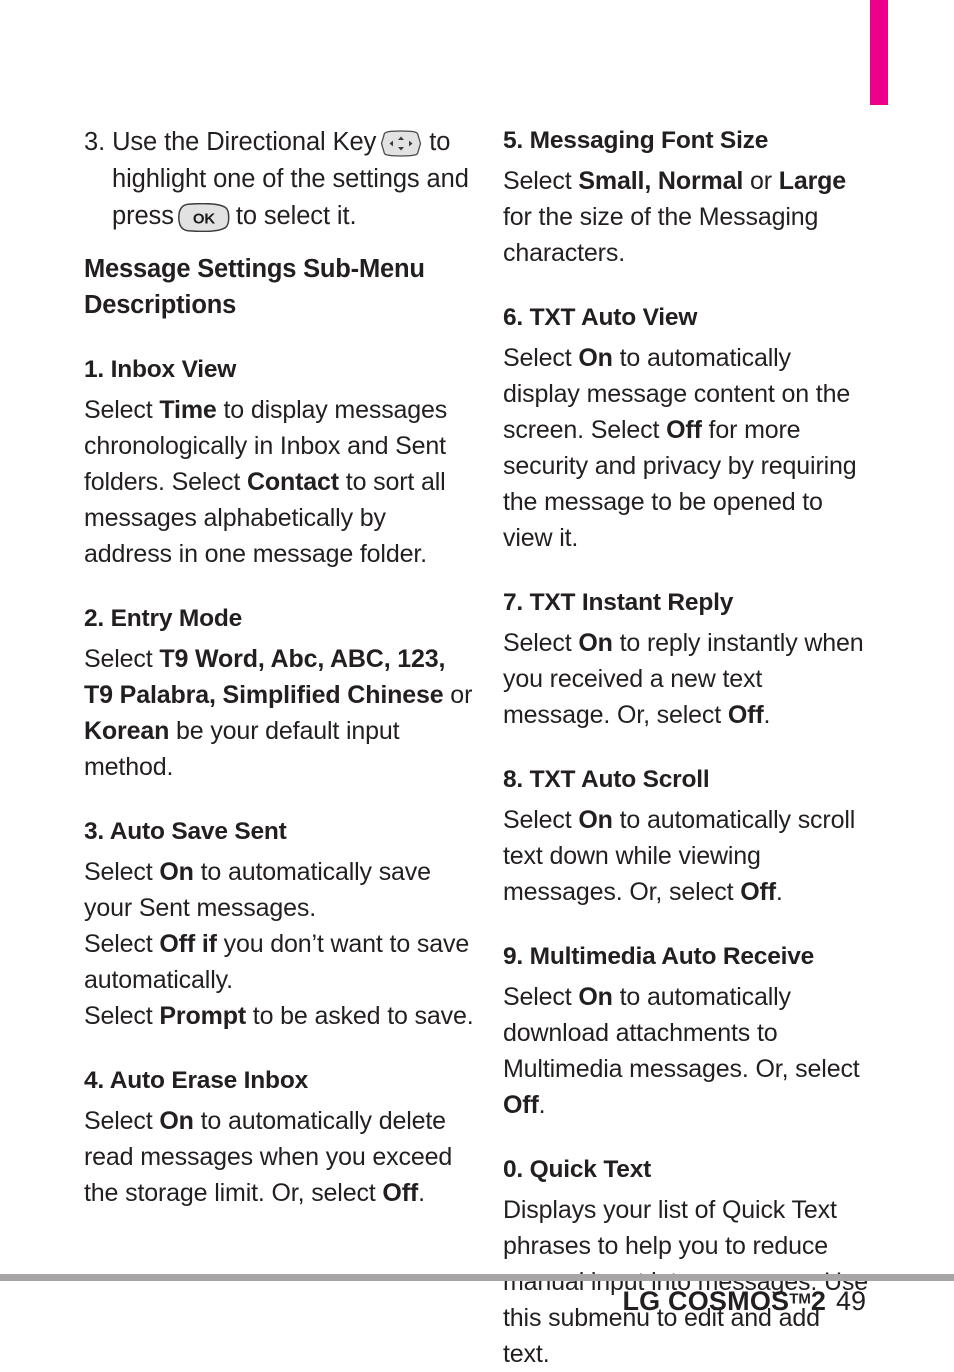  I want to click on directional-key-icon, so click(401, 143).